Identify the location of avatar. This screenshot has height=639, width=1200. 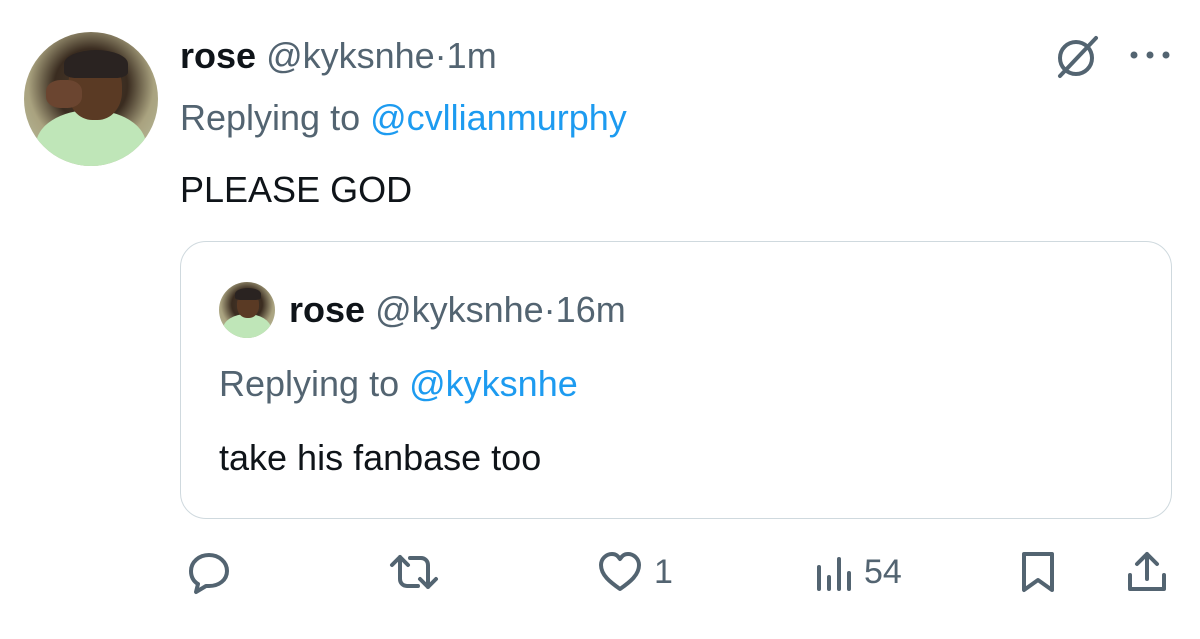
(91, 99).